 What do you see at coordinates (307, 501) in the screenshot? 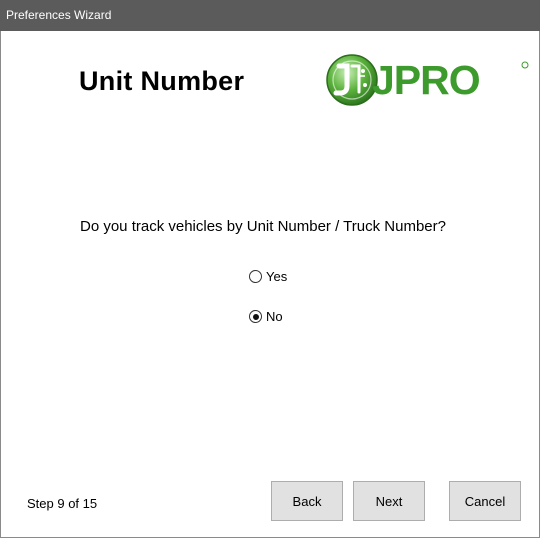
I see `back-button: Back` at bounding box center [307, 501].